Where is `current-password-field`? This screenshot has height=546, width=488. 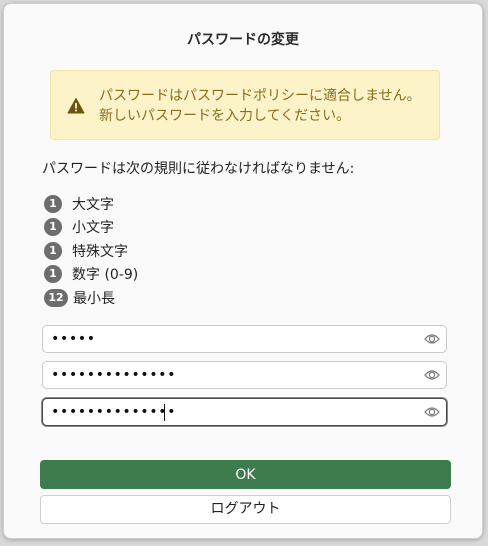 current-password-field is located at coordinates (244, 339).